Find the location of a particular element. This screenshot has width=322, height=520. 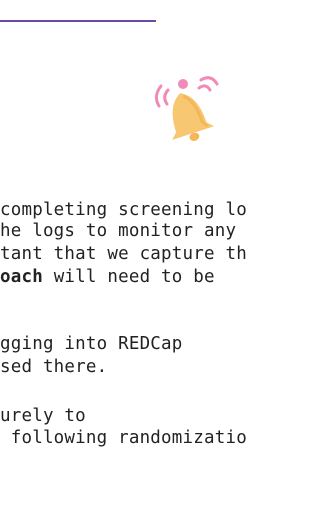

ring-wave-left-inner is located at coordinates (166, 97).